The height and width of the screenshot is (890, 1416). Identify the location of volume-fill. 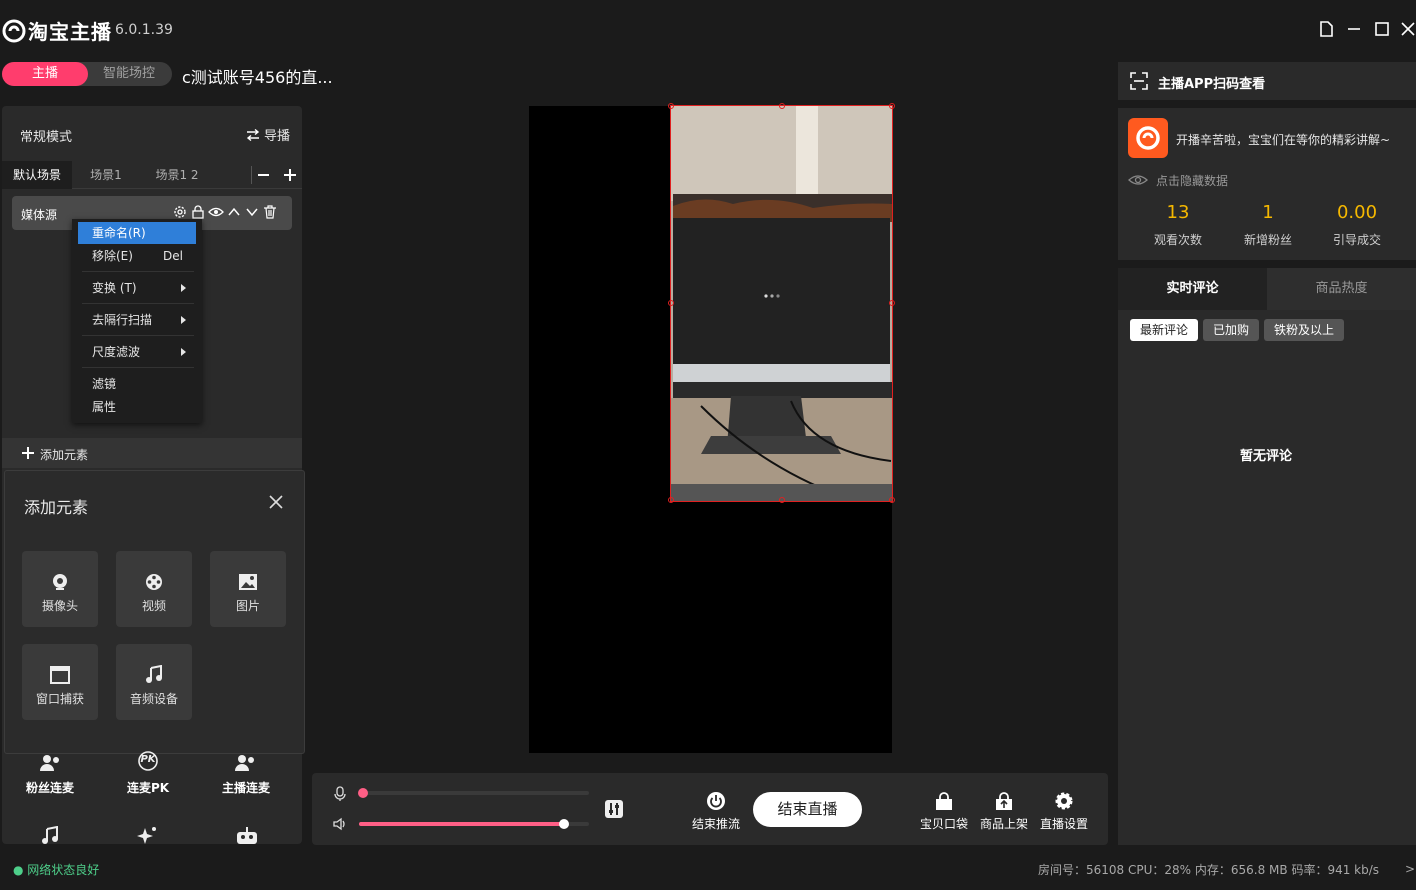
(461, 824).